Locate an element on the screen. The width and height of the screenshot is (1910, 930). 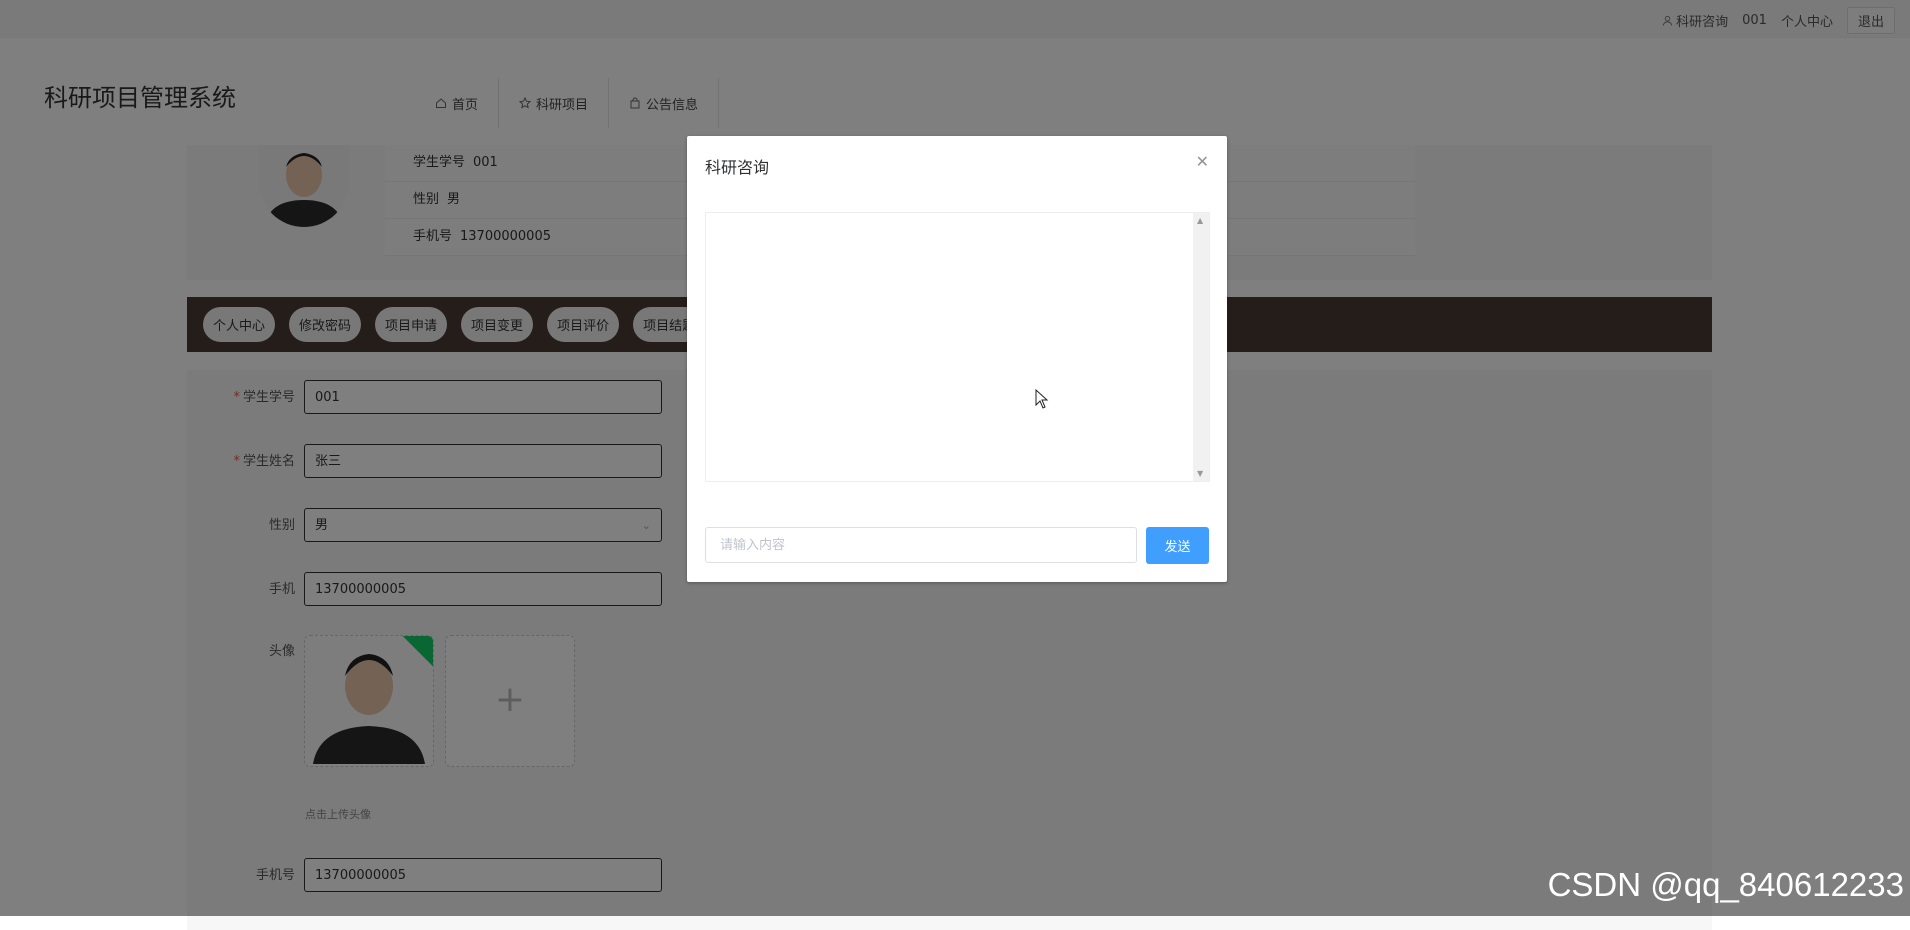
send-button: 发送 is located at coordinates (1177, 545).